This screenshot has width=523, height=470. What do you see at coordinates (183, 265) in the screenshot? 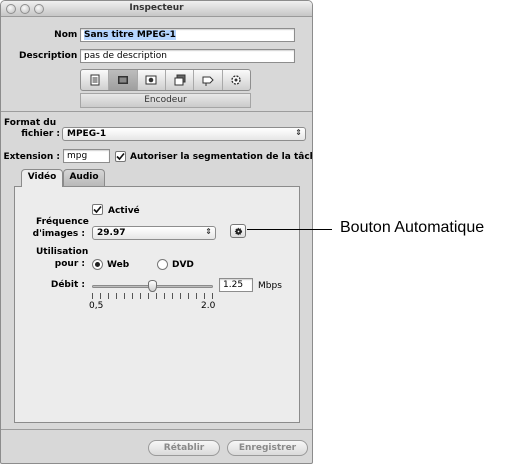
I see `usage-dvd-label: DVD` at bounding box center [183, 265].